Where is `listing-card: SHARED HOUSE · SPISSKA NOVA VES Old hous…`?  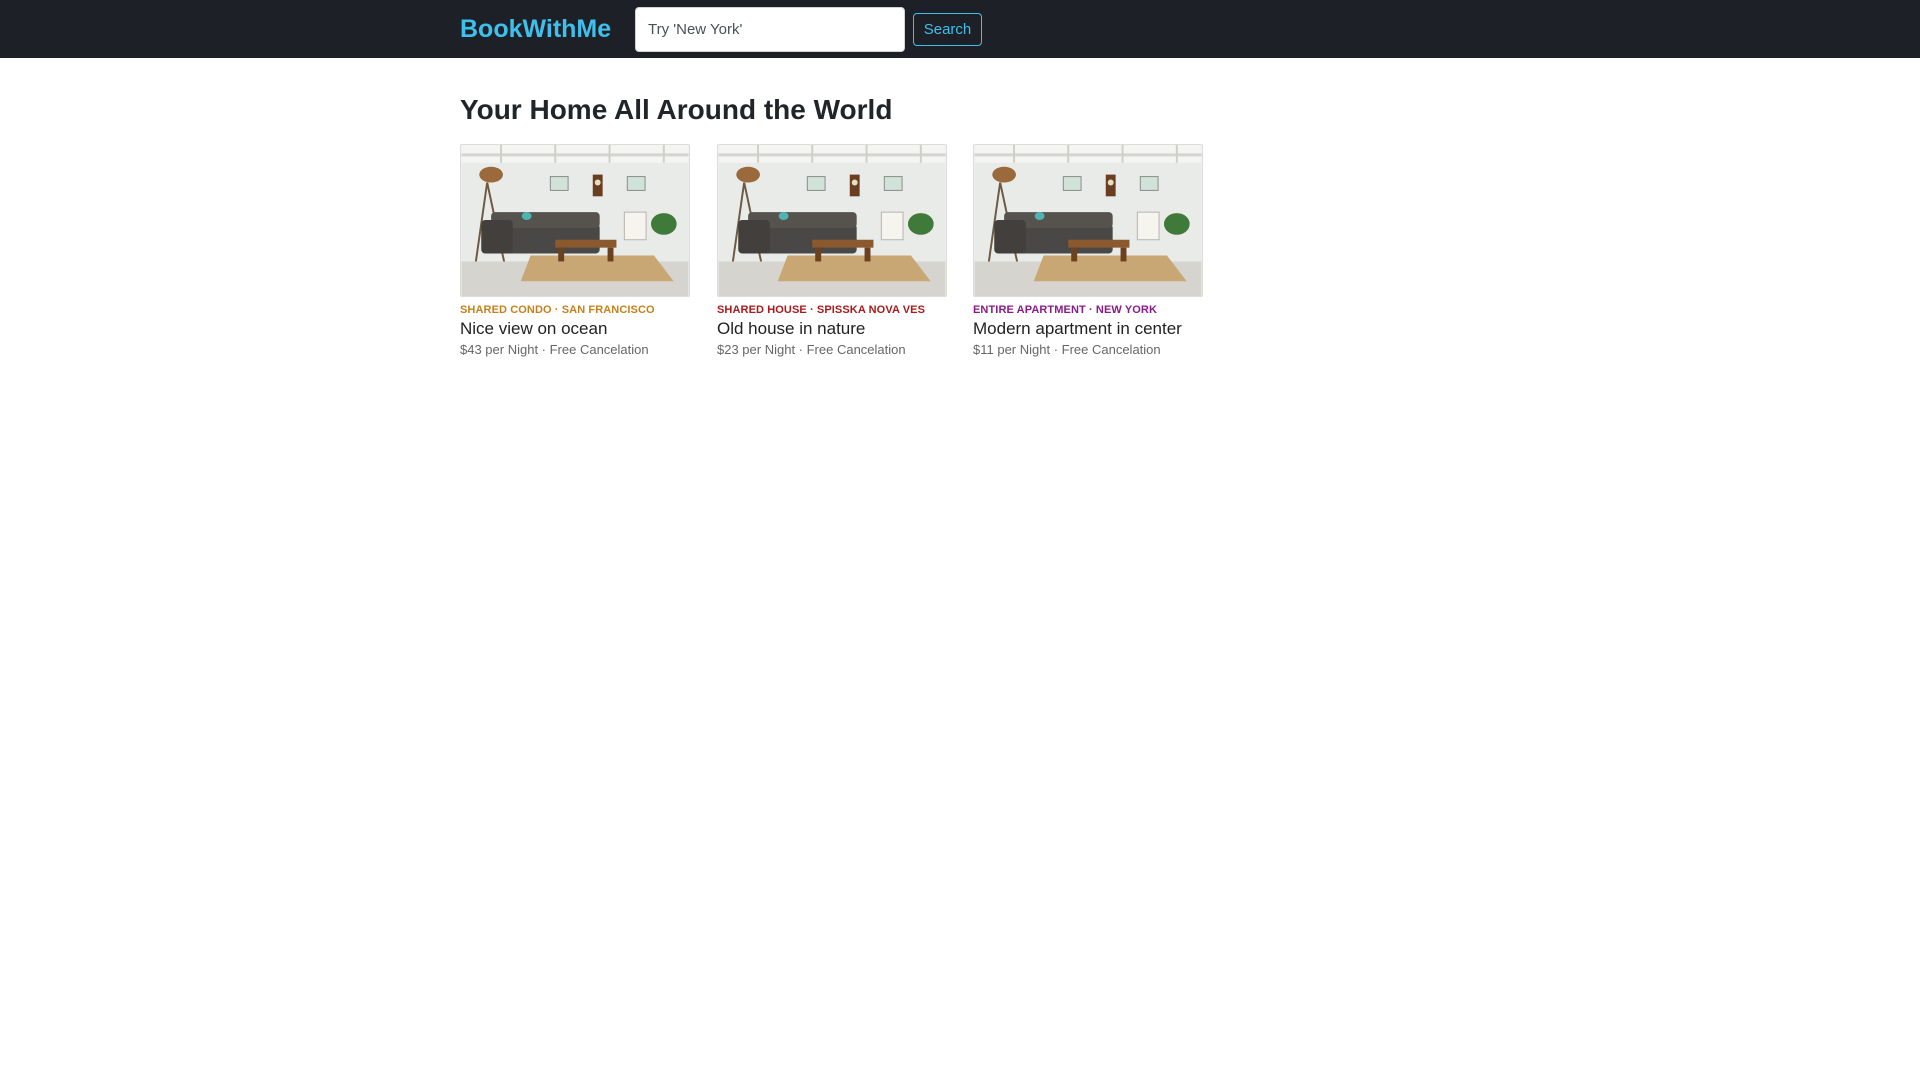 listing-card: SHARED HOUSE · SPISSKA NOVA VES Old hous… is located at coordinates (832, 251).